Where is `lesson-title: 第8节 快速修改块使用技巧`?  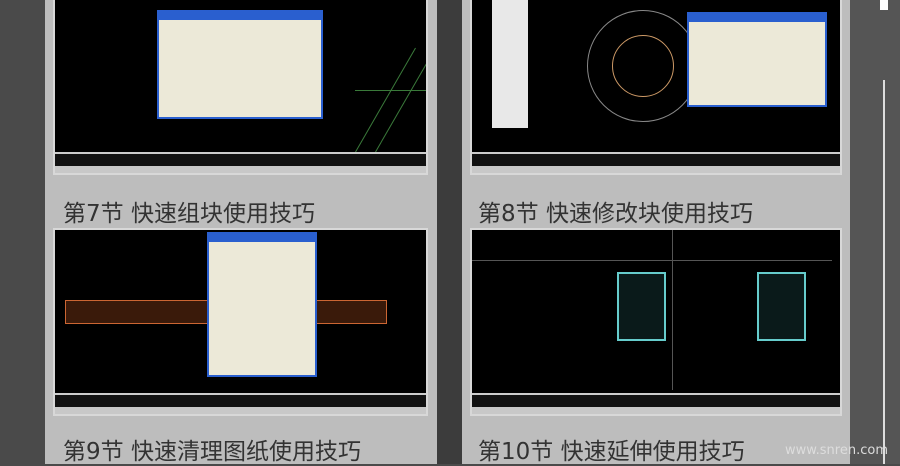
lesson-title: 第8节 快速修改块使用技巧 is located at coordinates (615, 211).